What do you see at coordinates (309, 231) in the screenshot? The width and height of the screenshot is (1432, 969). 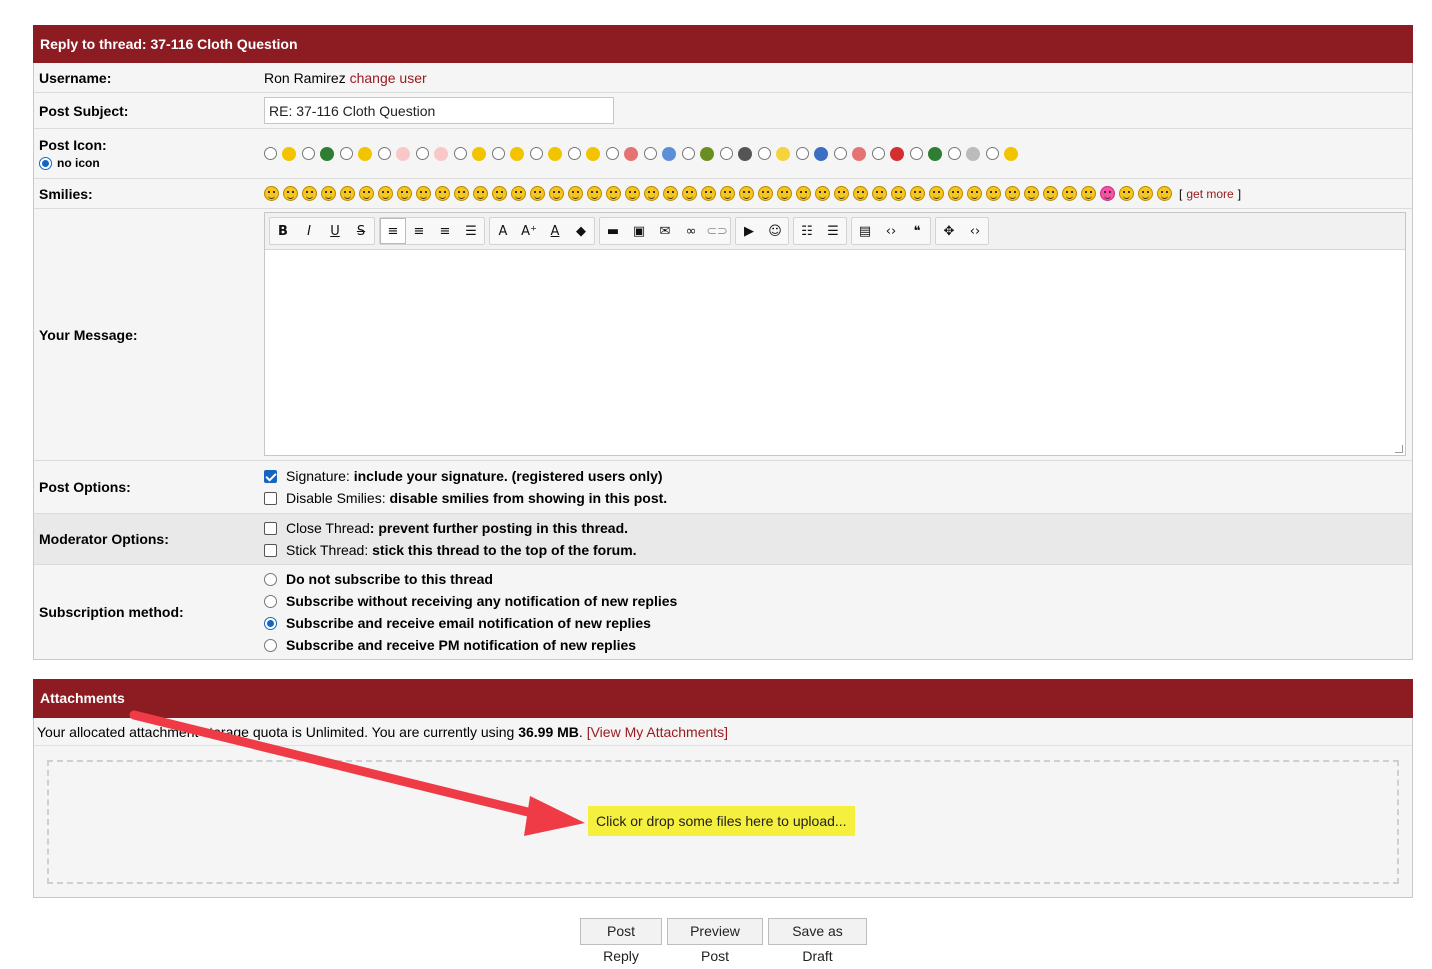 I see `italic-button: I` at bounding box center [309, 231].